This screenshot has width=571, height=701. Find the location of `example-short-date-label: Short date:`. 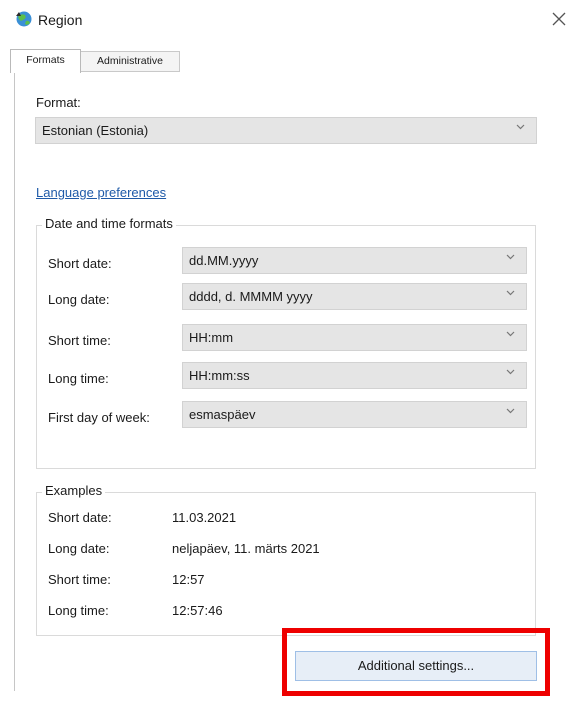

example-short-date-label: Short date: is located at coordinates (80, 517).